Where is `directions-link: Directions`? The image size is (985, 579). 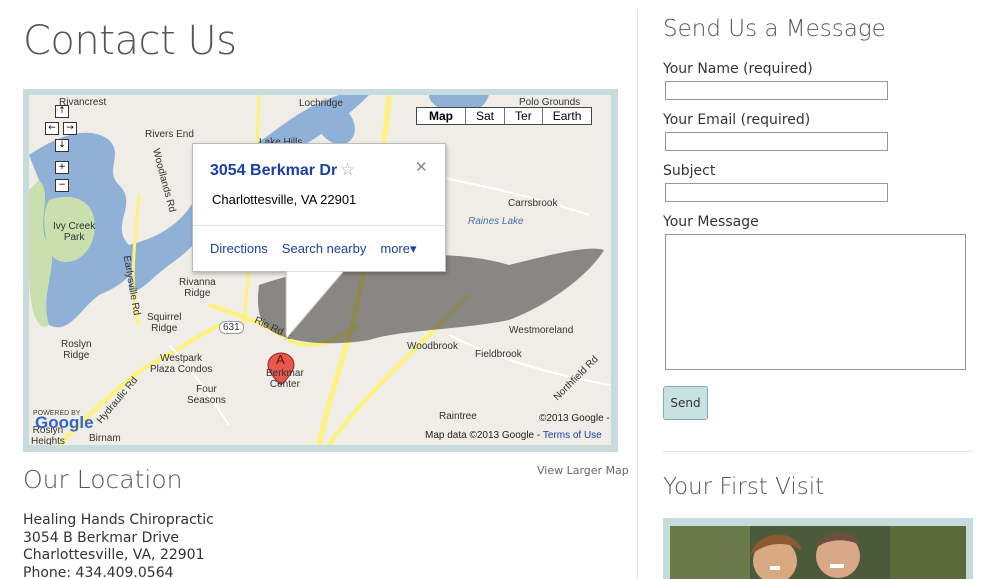 directions-link: Directions is located at coordinates (239, 249).